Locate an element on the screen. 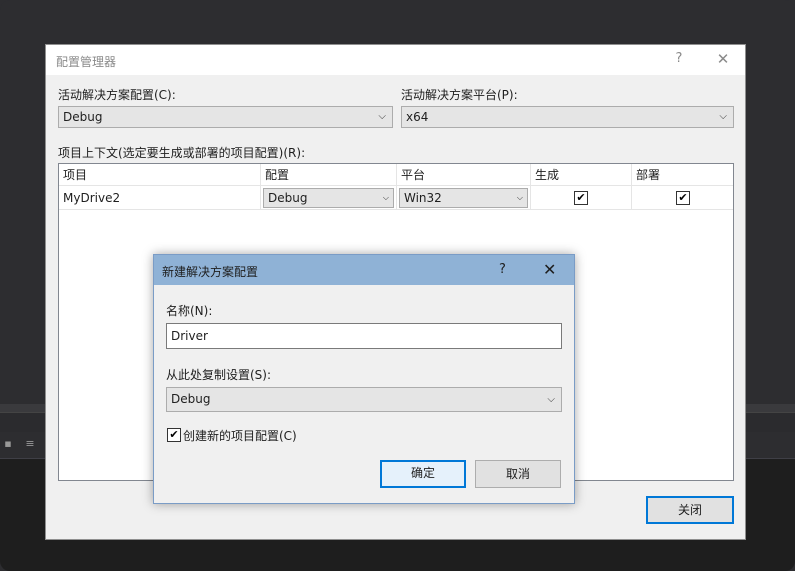 Image resolution: width=795 pixels, height=571 pixels. toolbar-icon: ≡ is located at coordinates (30, 444).